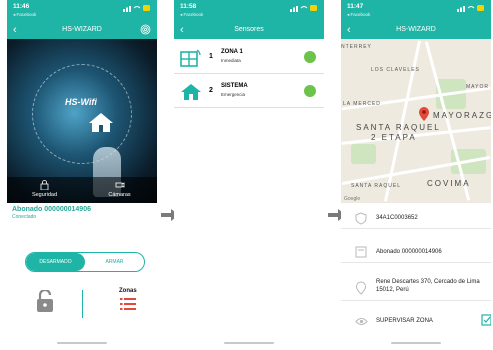 The height and width of the screenshot is (350, 493). Describe the element at coordinates (119, 195) in the screenshot. I see `tab-cameras-label: Cámaras` at that location.